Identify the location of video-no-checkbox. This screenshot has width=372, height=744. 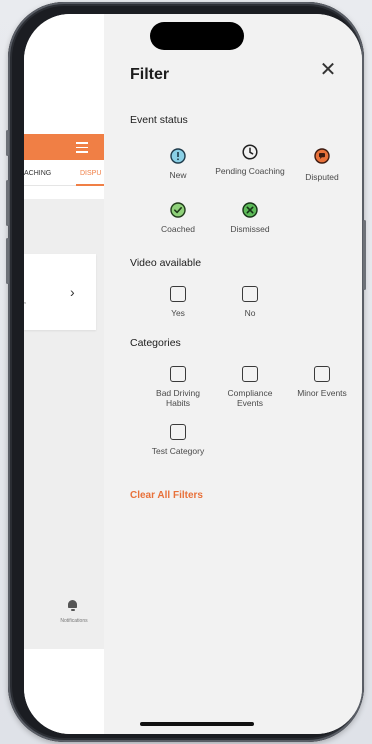
(250, 294).